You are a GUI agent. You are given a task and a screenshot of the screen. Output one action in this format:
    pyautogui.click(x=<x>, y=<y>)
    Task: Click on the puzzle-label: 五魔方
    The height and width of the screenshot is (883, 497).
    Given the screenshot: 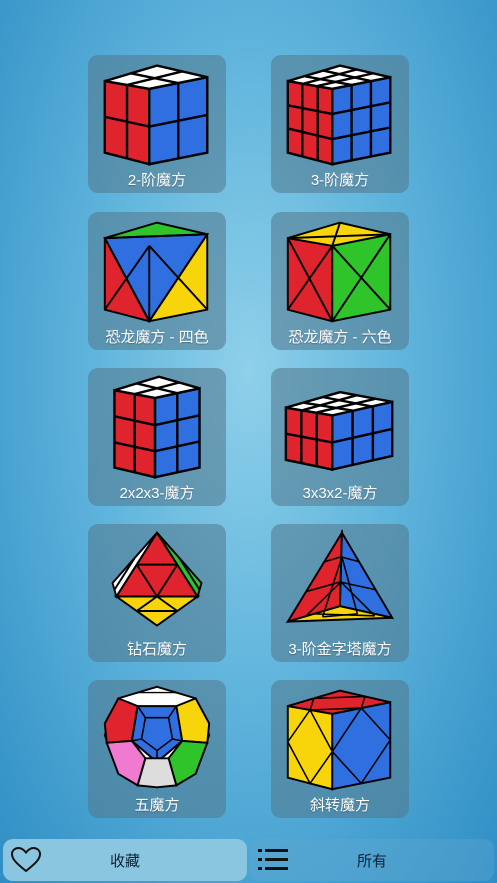 What is the action you would take?
    pyautogui.click(x=157, y=805)
    